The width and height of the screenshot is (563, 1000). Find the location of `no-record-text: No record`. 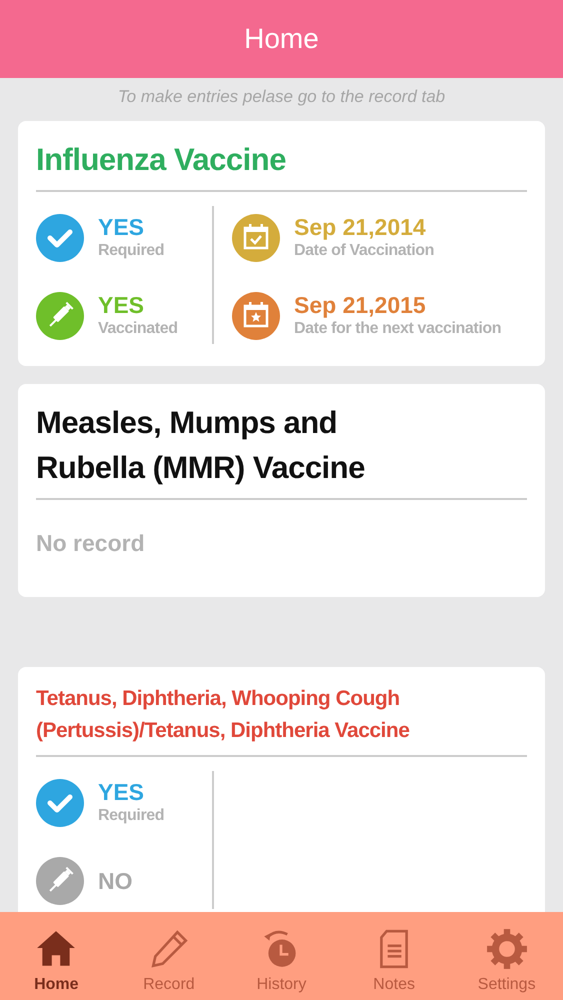

no-record-text: No record is located at coordinates (91, 543).